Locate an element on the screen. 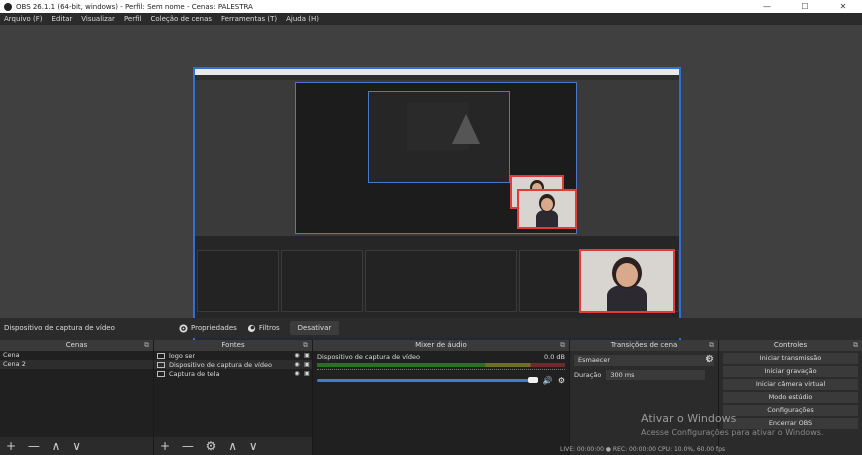 This screenshot has width=862, height=455. filters-button: Filtros is located at coordinates (263, 328).